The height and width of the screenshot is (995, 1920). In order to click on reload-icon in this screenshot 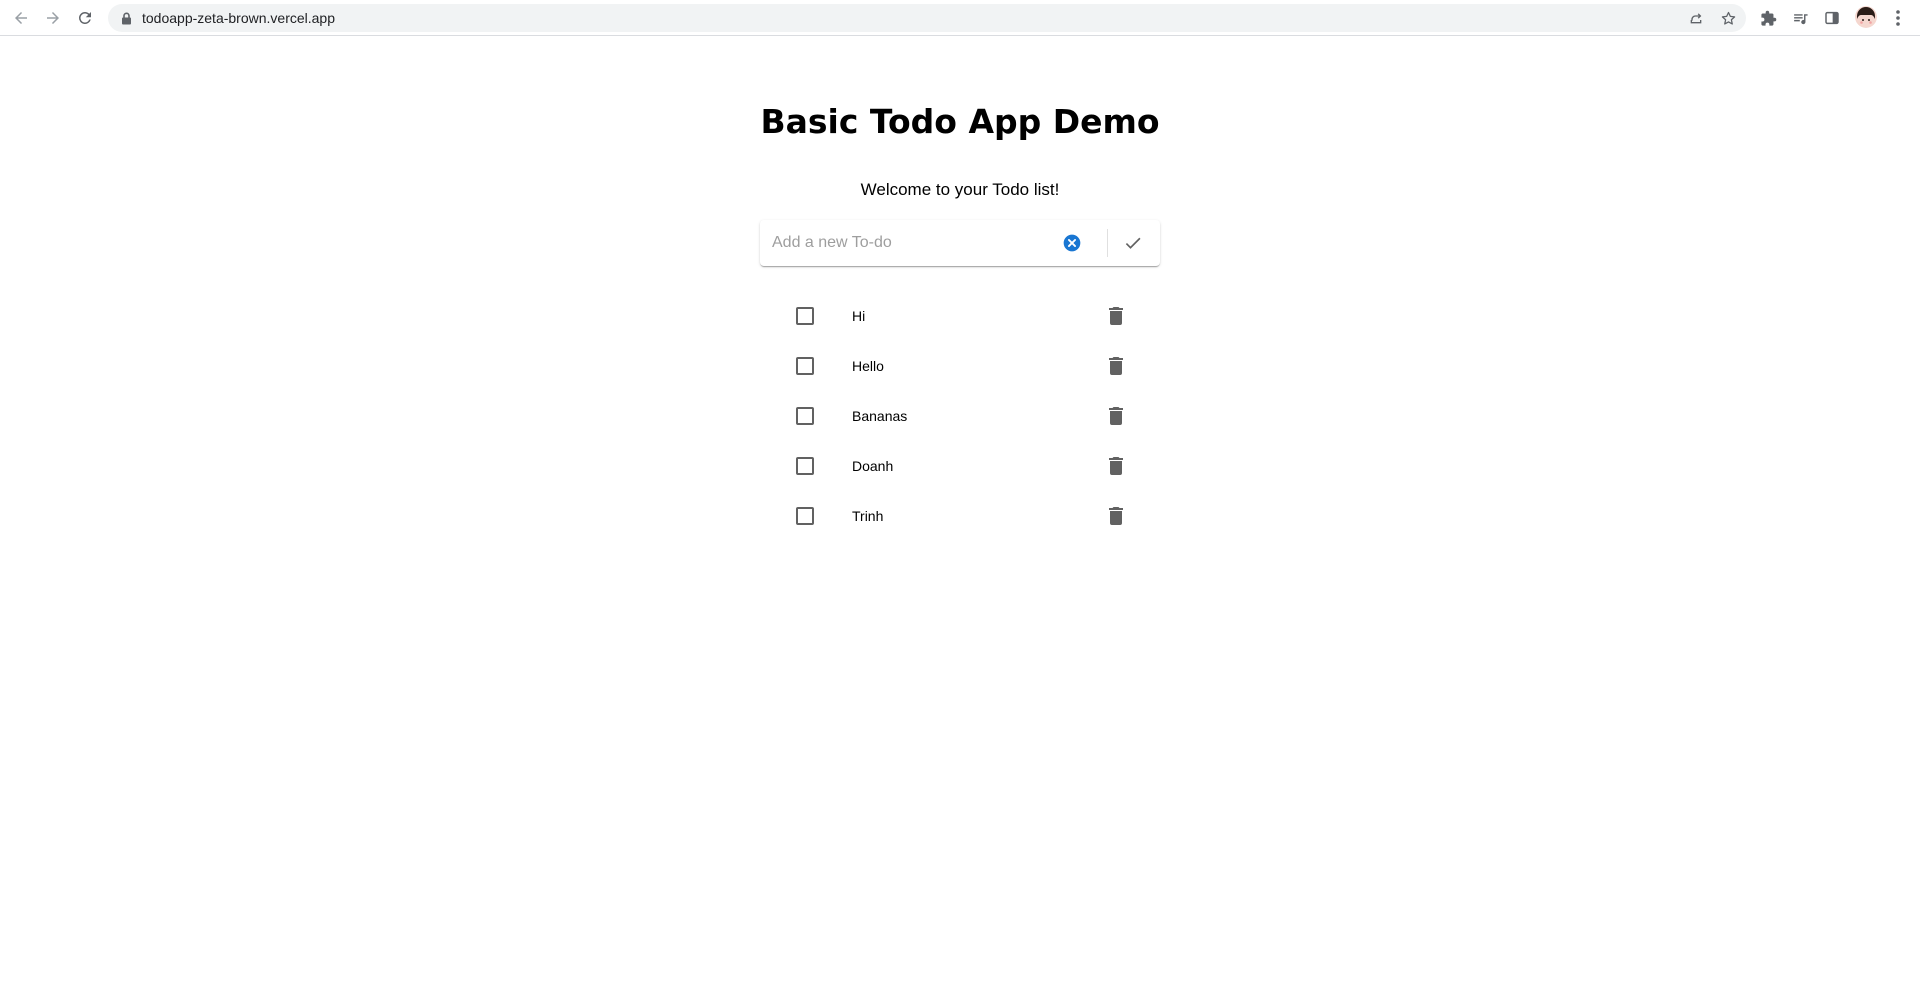, I will do `click(85, 18)`.